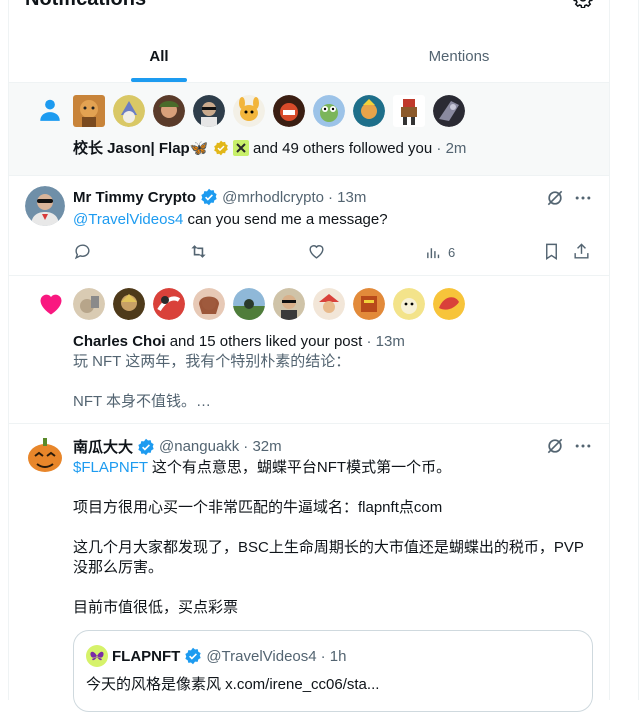 This screenshot has width=639, height=712. What do you see at coordinates (146, 656) in the screenshot?
I see `quoted-author-name: FLAPNFT` at bounding box center [146, 656].